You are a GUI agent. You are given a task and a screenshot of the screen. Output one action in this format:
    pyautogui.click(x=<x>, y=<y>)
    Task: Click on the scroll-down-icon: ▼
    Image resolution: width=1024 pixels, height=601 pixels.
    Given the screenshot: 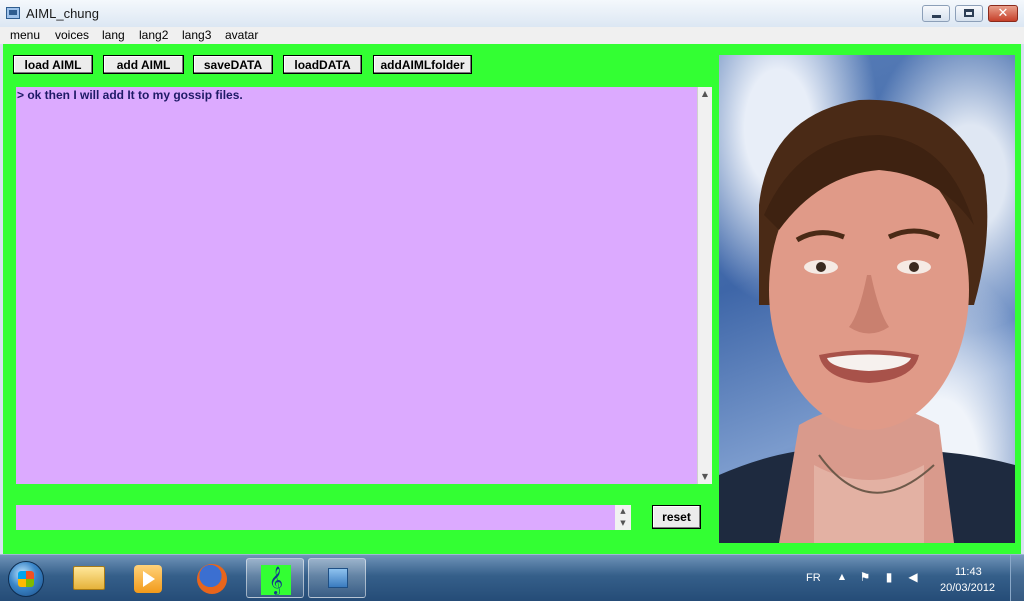 What is the action you would take?
    pyautogui.click(x=705, y=477)
    